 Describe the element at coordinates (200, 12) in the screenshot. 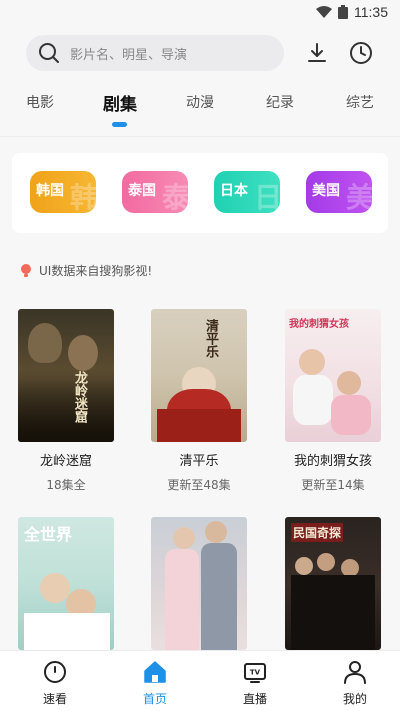

I see `status-bar: 11:35` at that location.